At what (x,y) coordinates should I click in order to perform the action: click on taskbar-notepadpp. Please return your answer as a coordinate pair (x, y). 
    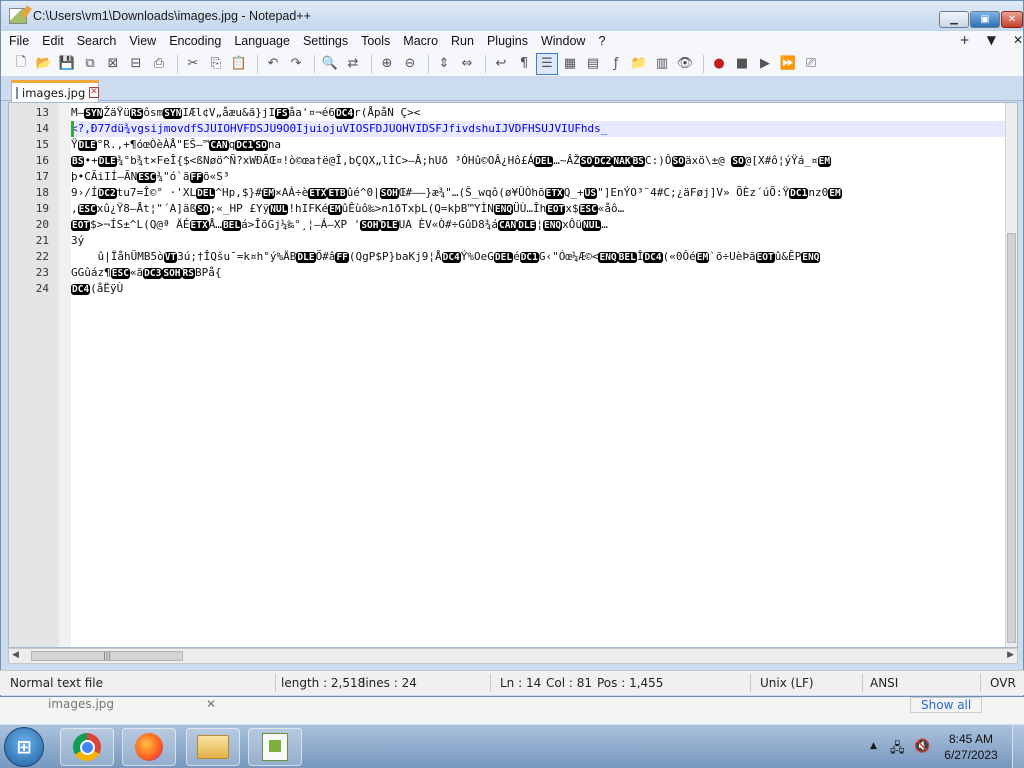
    Looking at the image, I should click on (275, 747).